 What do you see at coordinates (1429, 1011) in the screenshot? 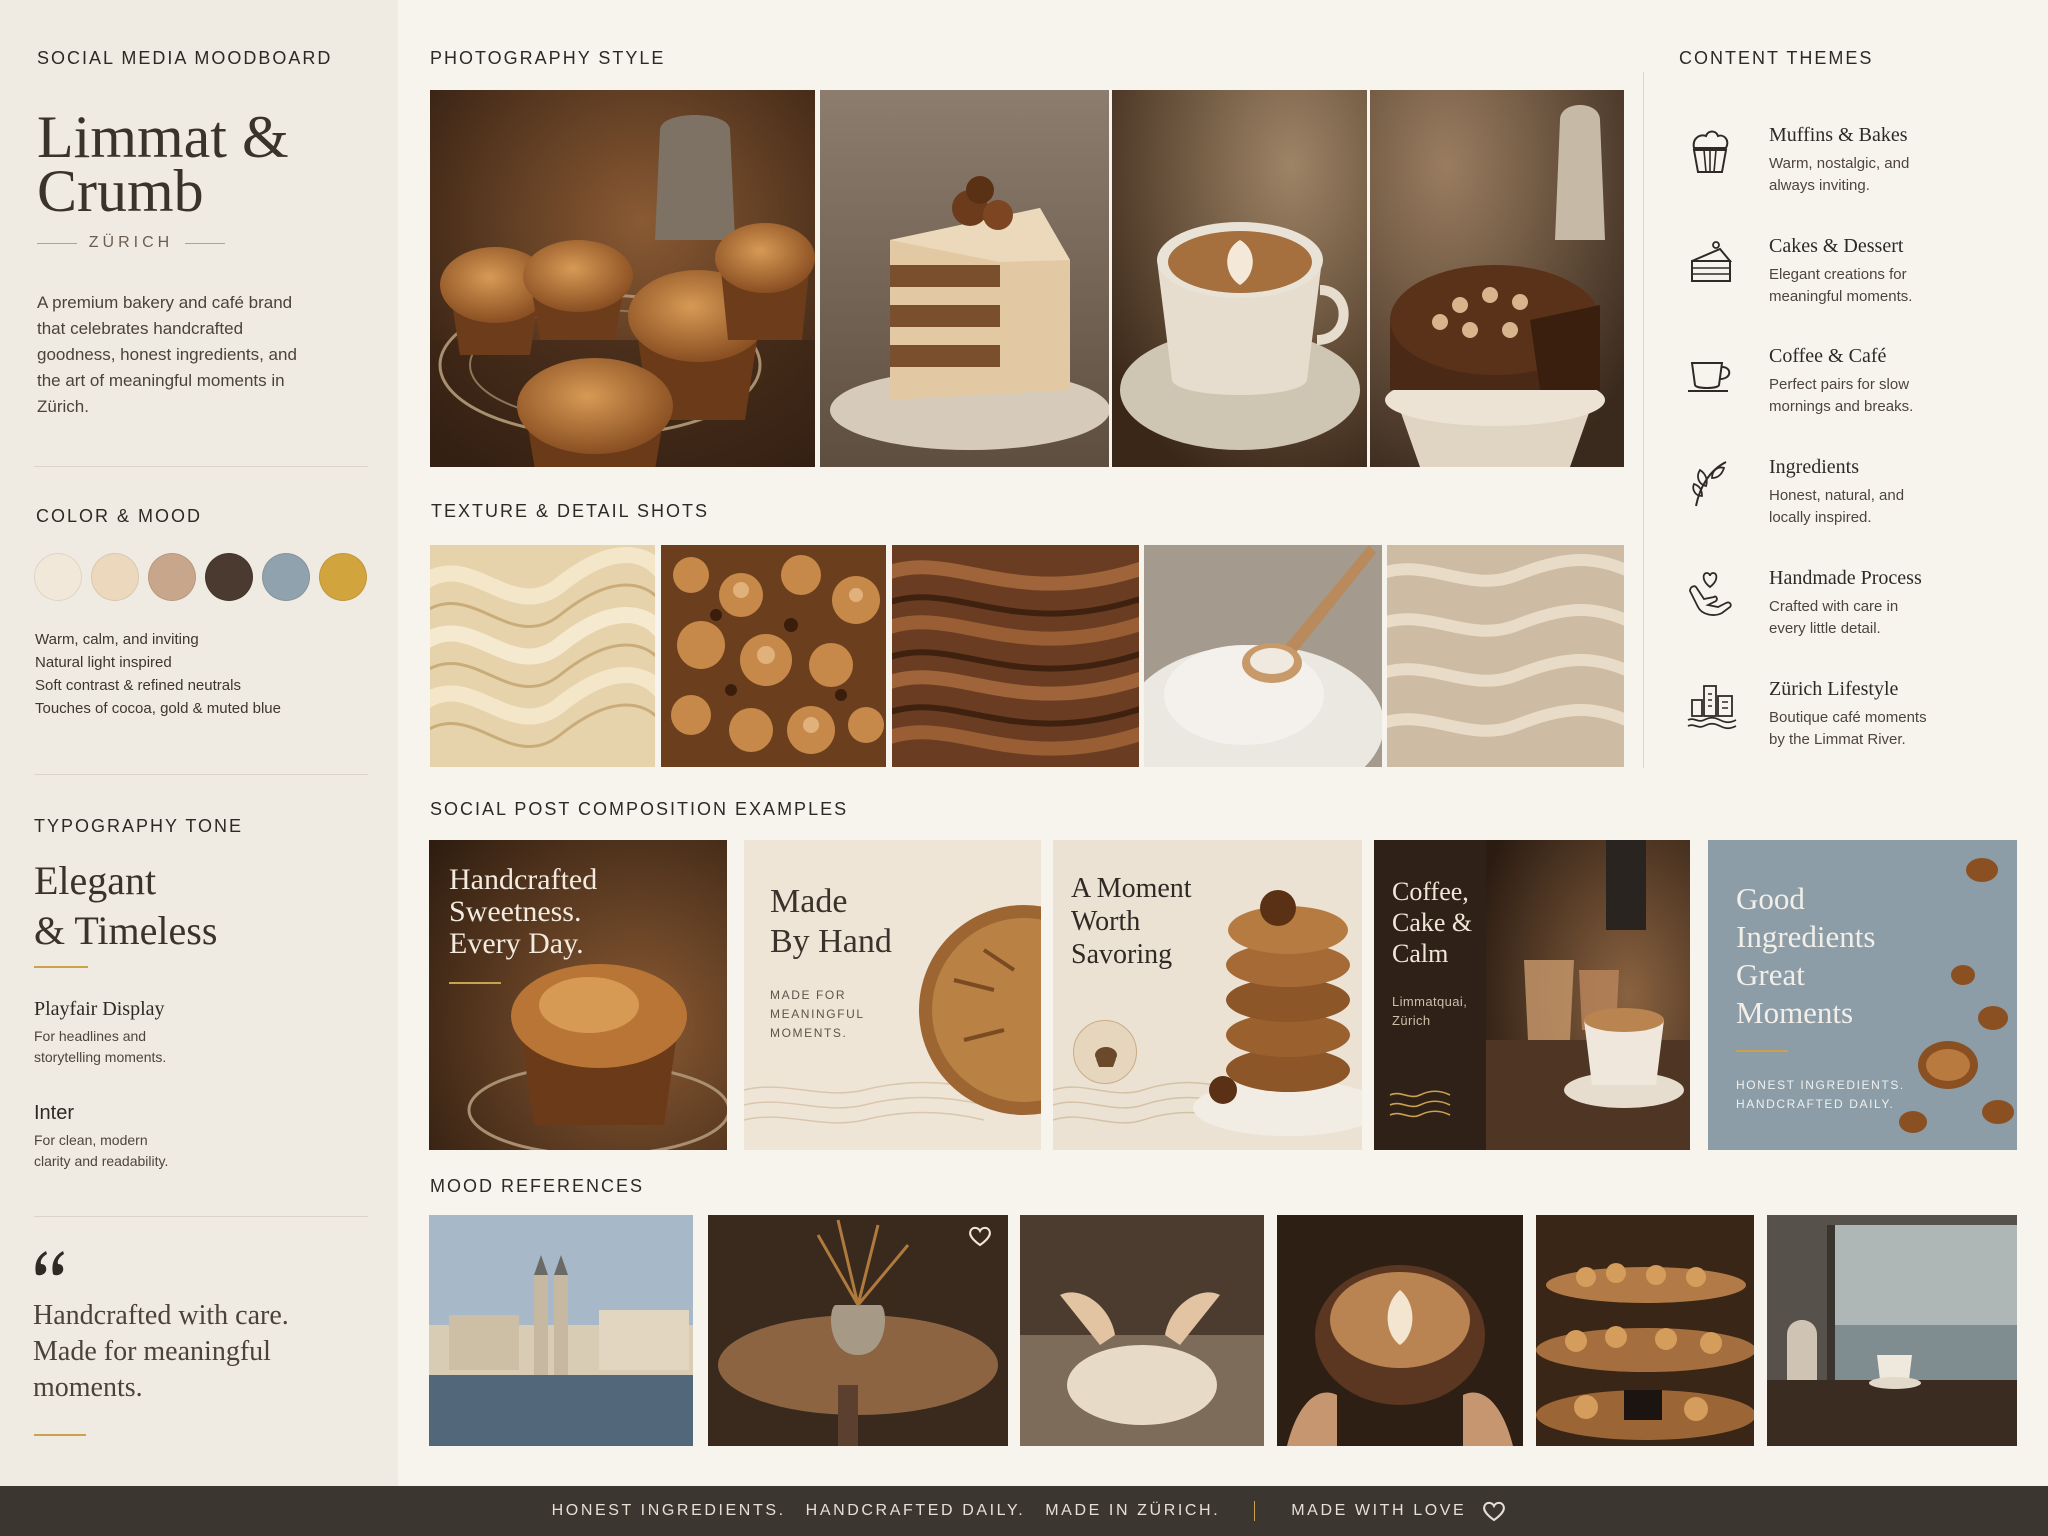
I see `post-location: Limmatquai, Zürich` at bounding box center [1429, 1011].